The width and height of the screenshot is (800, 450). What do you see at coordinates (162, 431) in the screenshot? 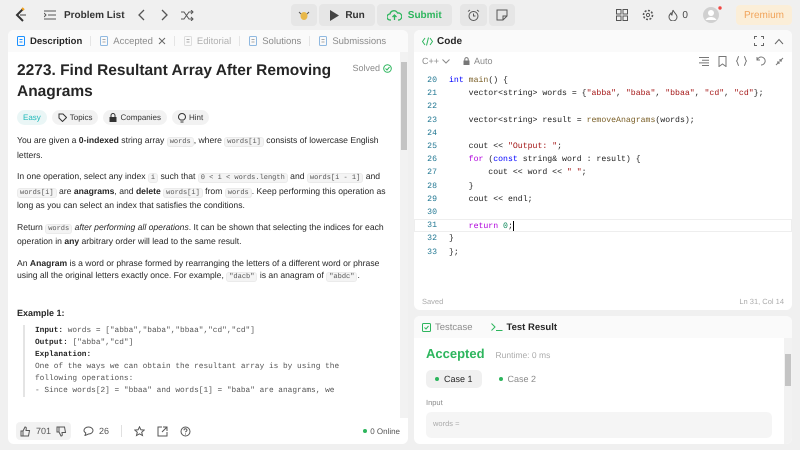
I see `share-icon` at bounding box center [162, 431].